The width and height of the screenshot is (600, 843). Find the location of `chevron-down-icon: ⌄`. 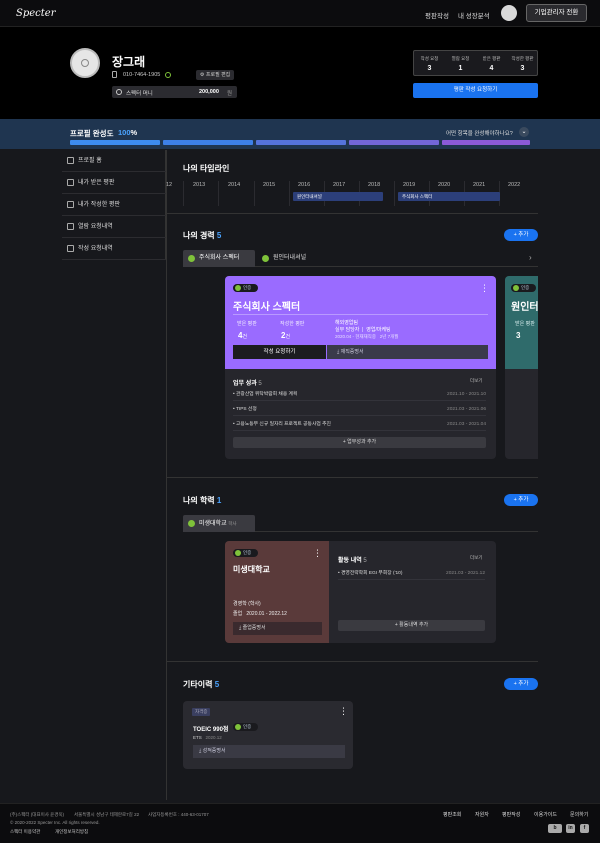

chevron-down-icon: ⌄ is located at coordinates (524, 132).